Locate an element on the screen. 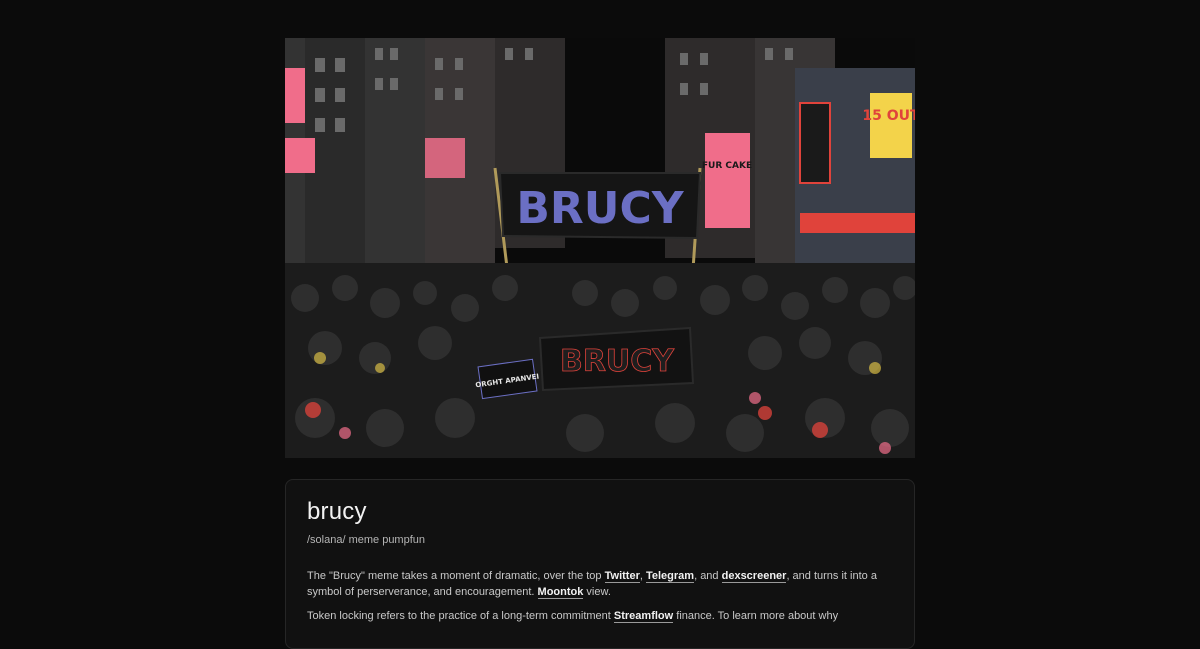 This screenshot has width=1200, height=649. token-subtitle: /solana/ meme pumpfun is located at coordinates (366, 540).